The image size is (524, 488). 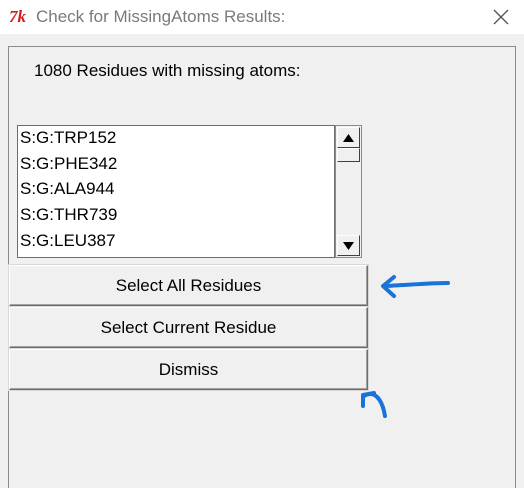 I want to click on close-button, so click(x=501, y=17).